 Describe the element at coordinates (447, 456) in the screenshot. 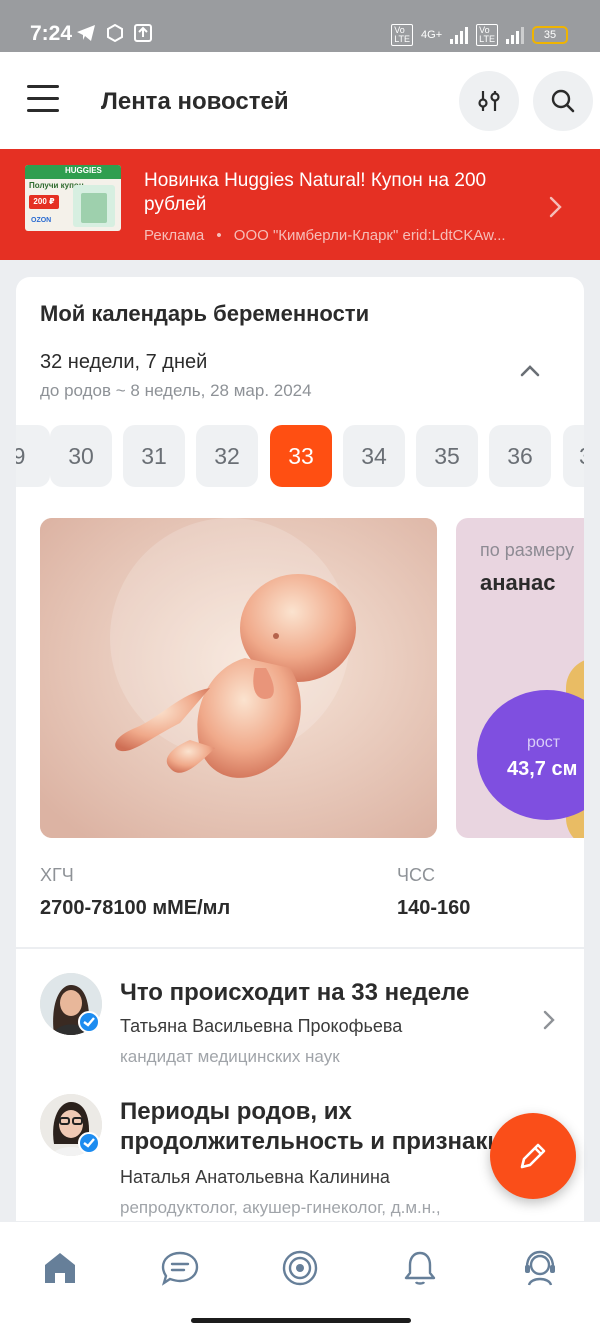

I see `week-chip: 35` at that location.